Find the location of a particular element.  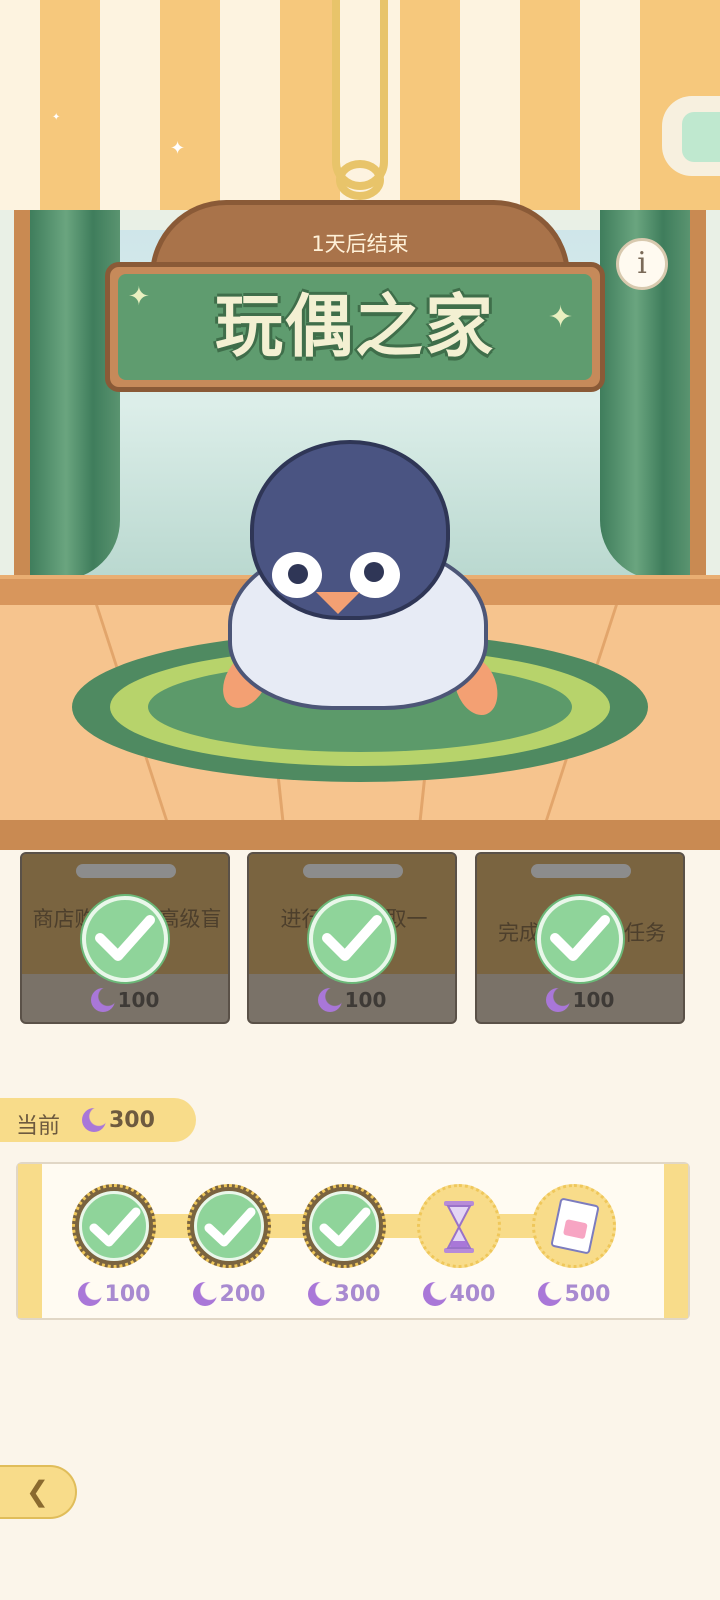

sign-rope-knot is located at coordinates (360, 180).